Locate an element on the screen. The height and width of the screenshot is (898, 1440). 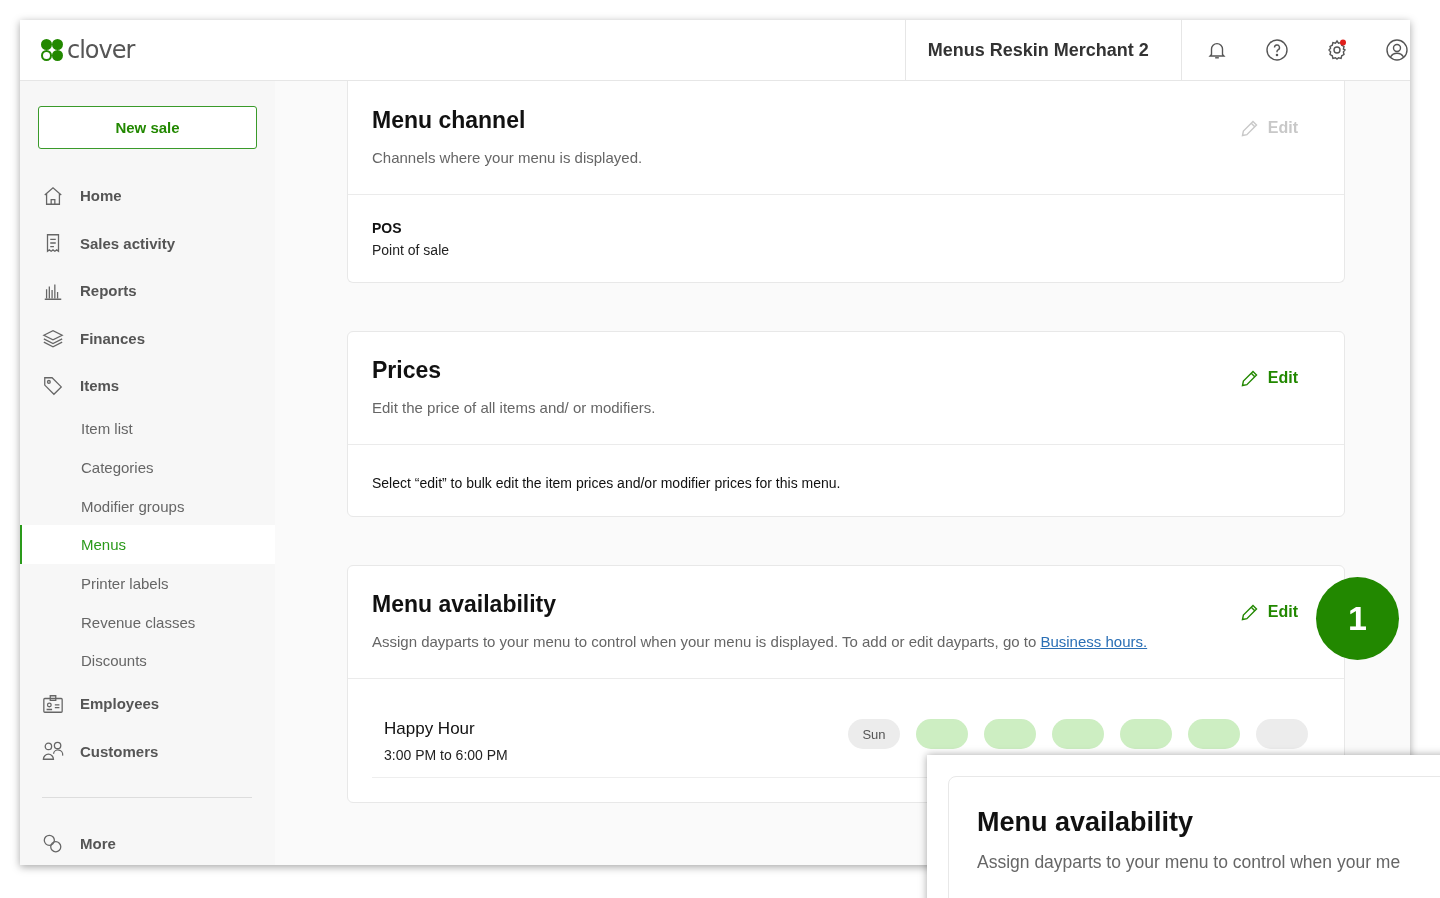
clover-logo-icon is located at coordinates (52, 50).